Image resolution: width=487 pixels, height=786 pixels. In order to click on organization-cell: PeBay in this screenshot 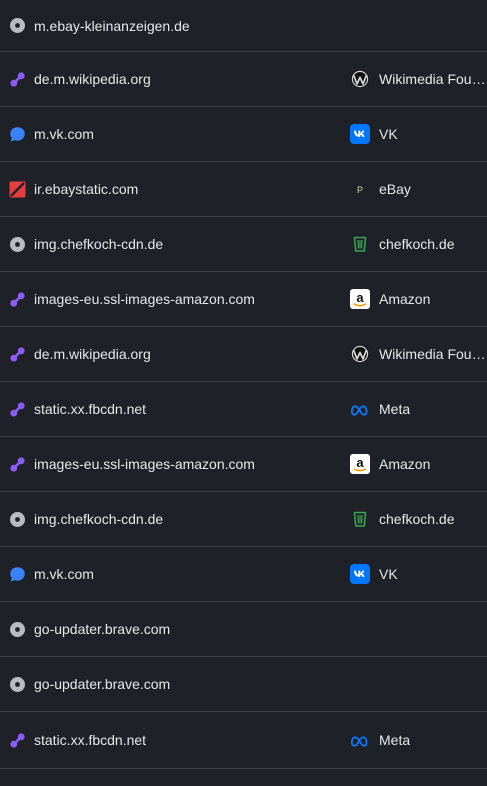, I will do `click(418, 189)`.